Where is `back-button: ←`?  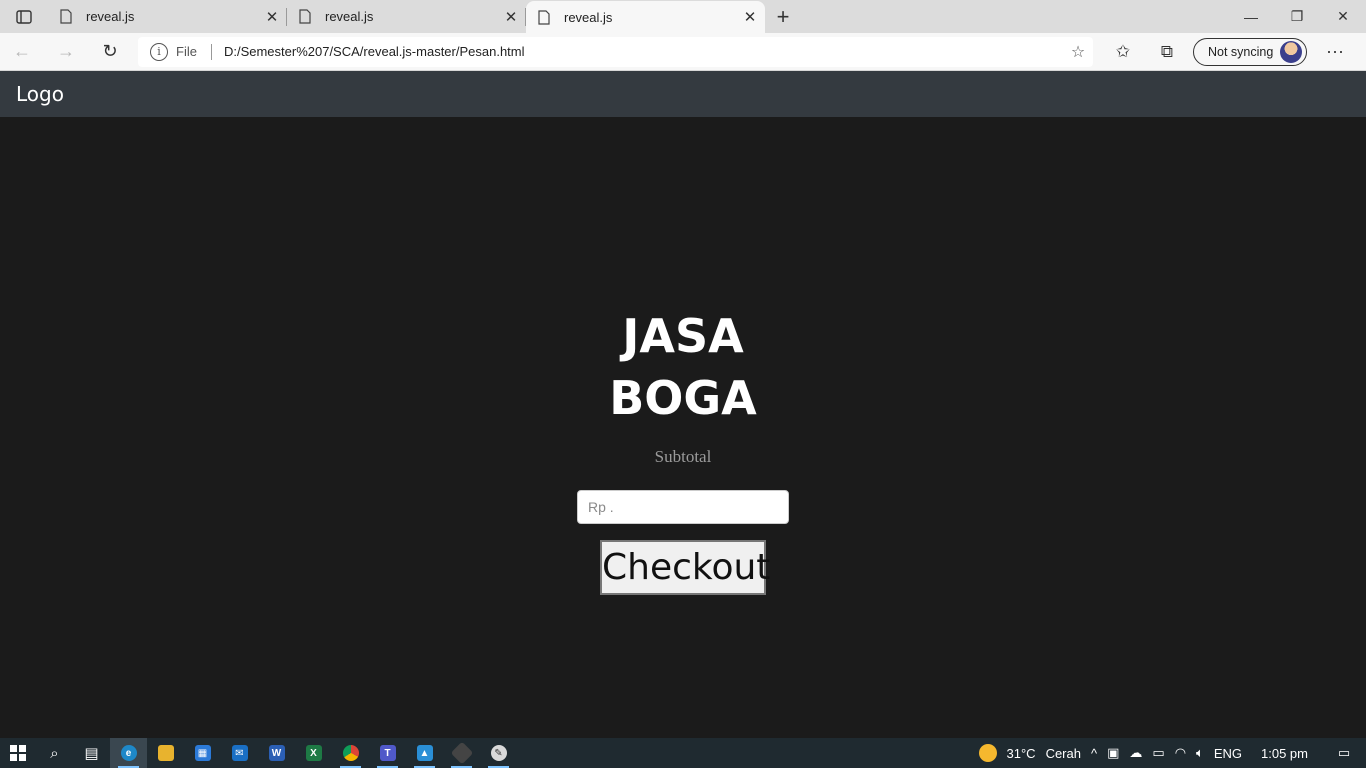 back-button: ← is located at coordinates (22, 52).